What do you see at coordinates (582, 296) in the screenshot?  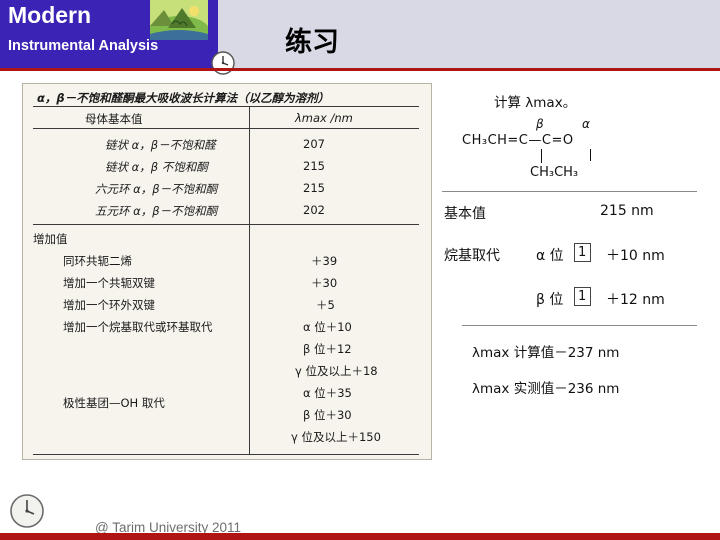 I see `beta-count-value: 1` at bounding box center [582, 296].